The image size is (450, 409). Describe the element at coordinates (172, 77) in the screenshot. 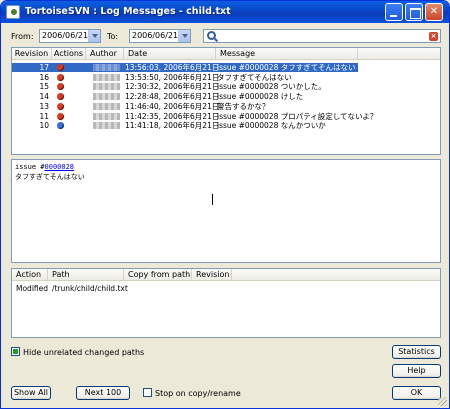

I see `revision-date: 13:53:50, 2006年6月21日` at that location.